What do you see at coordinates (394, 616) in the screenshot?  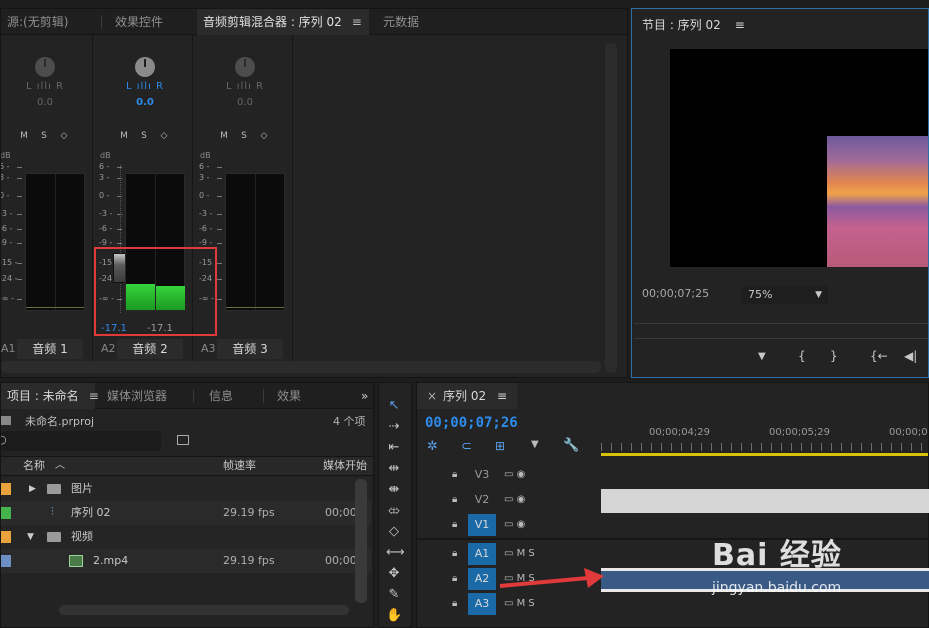 I see `hand-tool-icon: ✋` at bounding box center [394, 616].